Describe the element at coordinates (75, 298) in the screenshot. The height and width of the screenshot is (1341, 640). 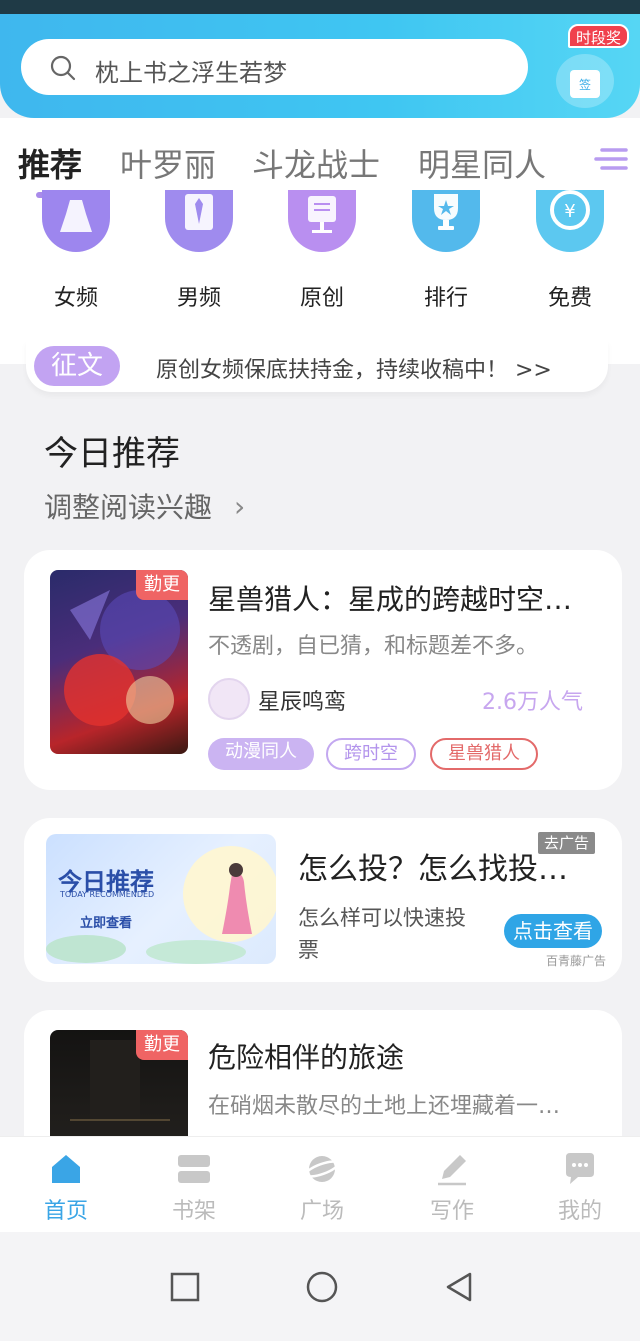
I see `category-label: 女频` at that location.